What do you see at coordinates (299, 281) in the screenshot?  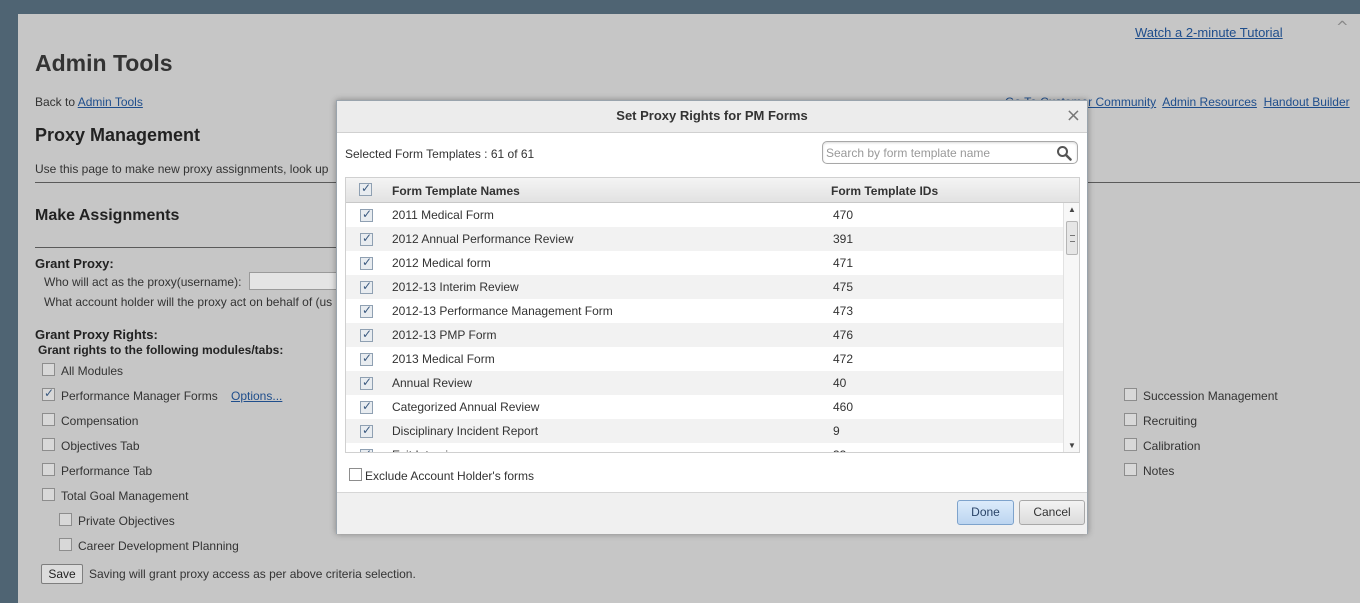 I see `proxy-username-input` at bounding box center [299, 281].